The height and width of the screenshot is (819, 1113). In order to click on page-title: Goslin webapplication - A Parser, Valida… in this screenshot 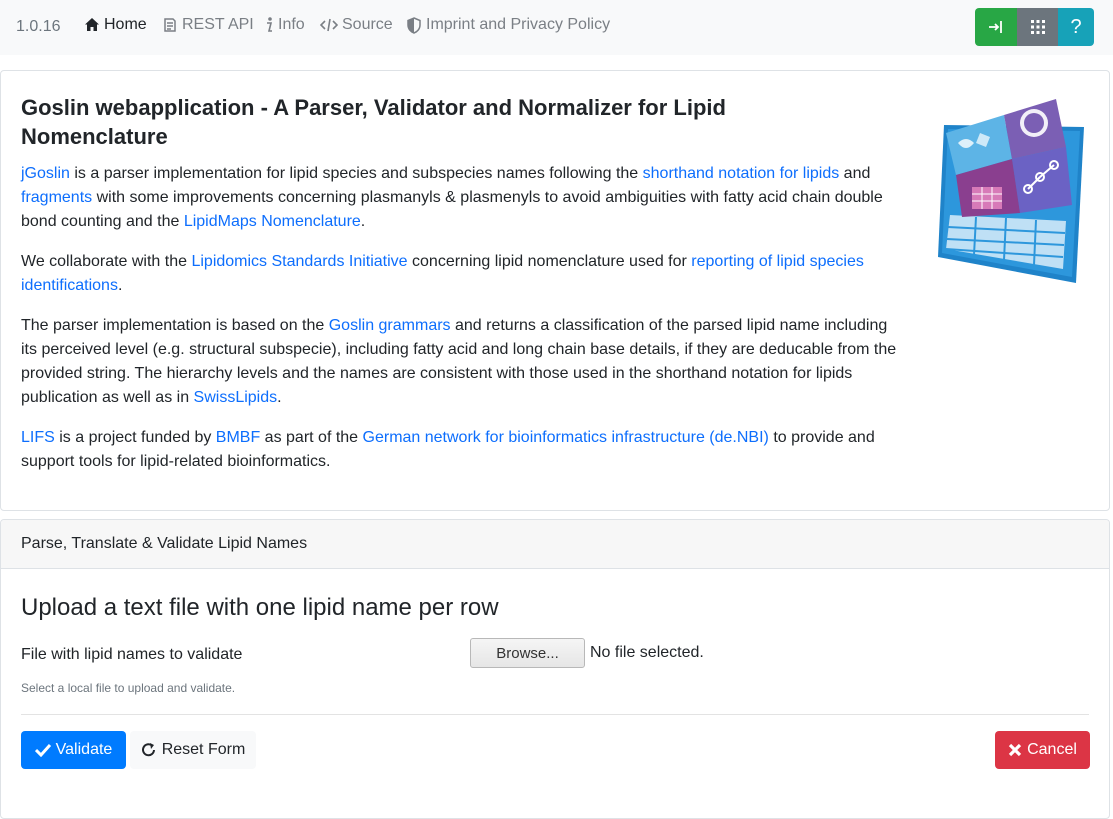, I will do `click(373, 122)`.